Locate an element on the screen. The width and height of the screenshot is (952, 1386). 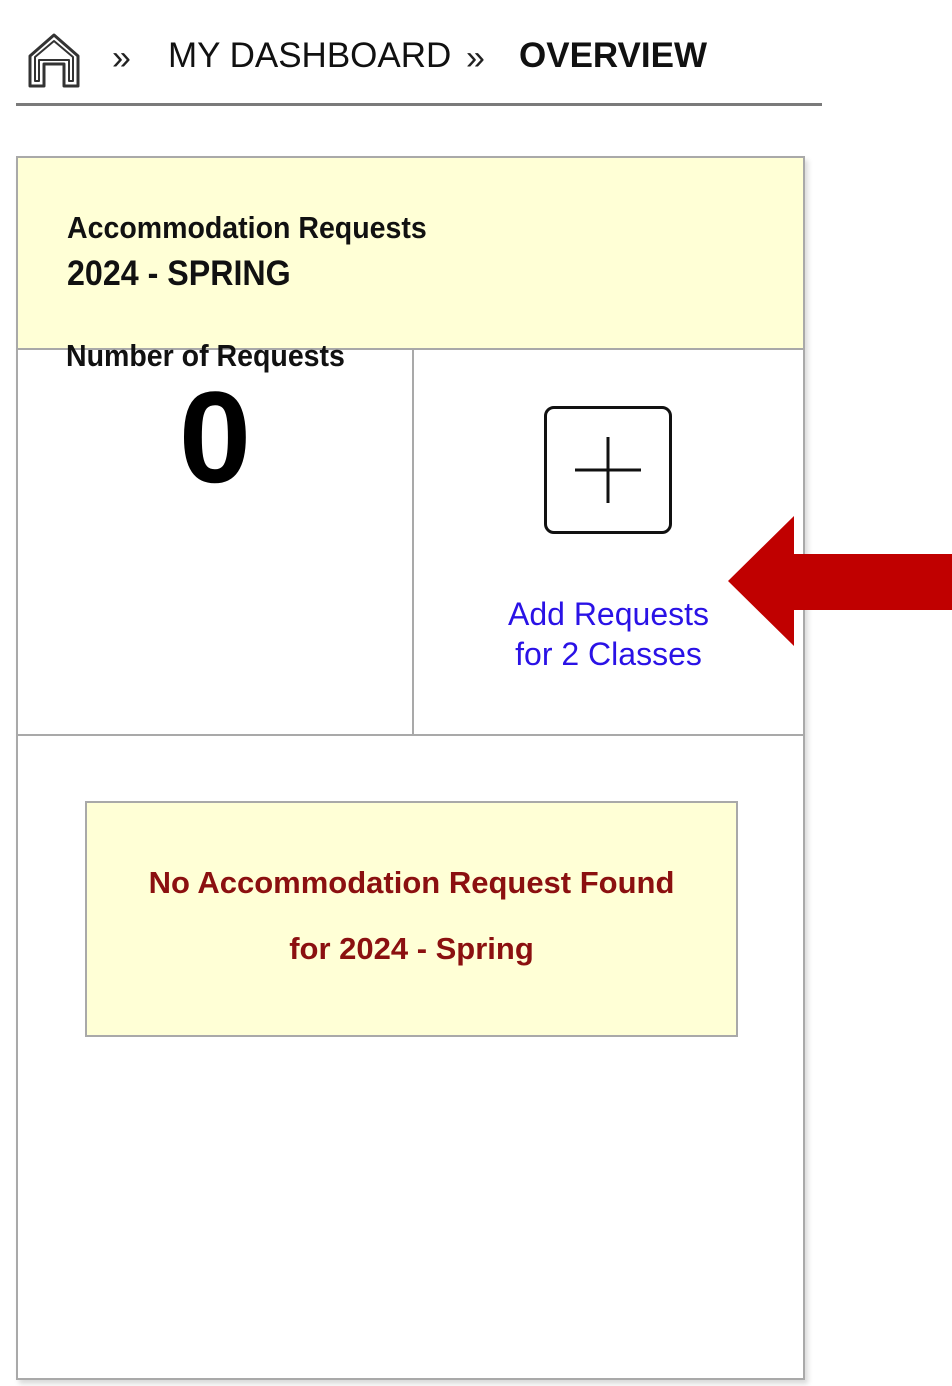
arrow-left-icon is located at coordinates (840, 583).